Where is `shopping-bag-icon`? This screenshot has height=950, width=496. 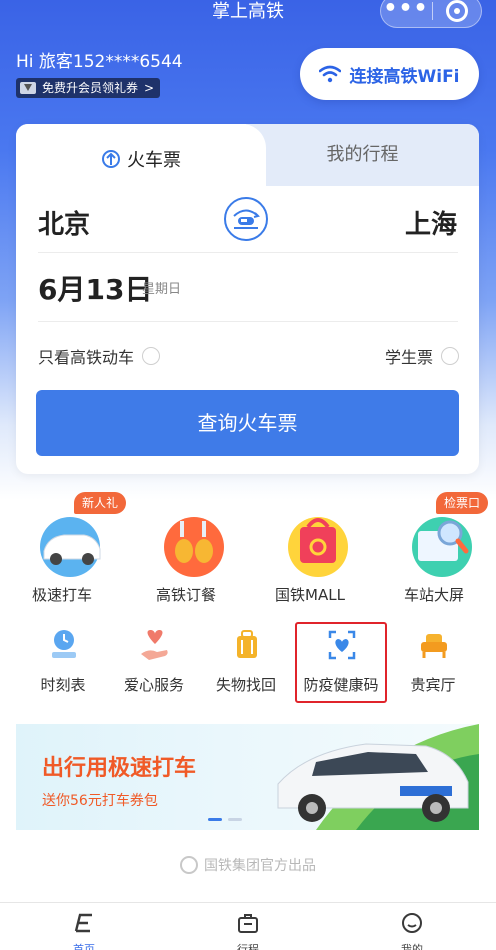
shopping-bag-icon is located at coordinates (318, 547).